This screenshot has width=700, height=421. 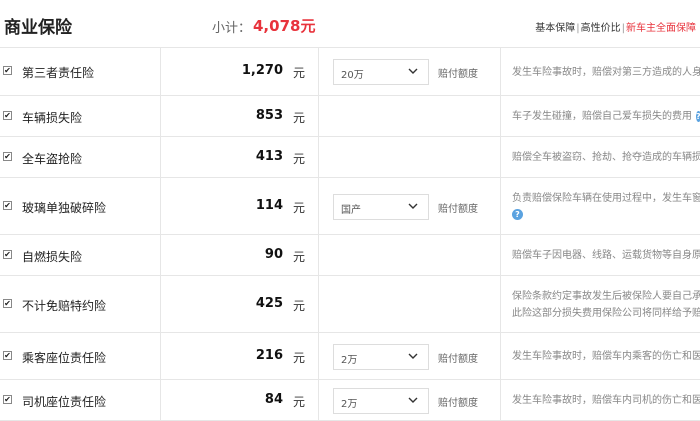 I want to click on insurance-desc: 车子发生碰撞，赔偿自己爱车损失的费用?, so click(x=606, y=116).